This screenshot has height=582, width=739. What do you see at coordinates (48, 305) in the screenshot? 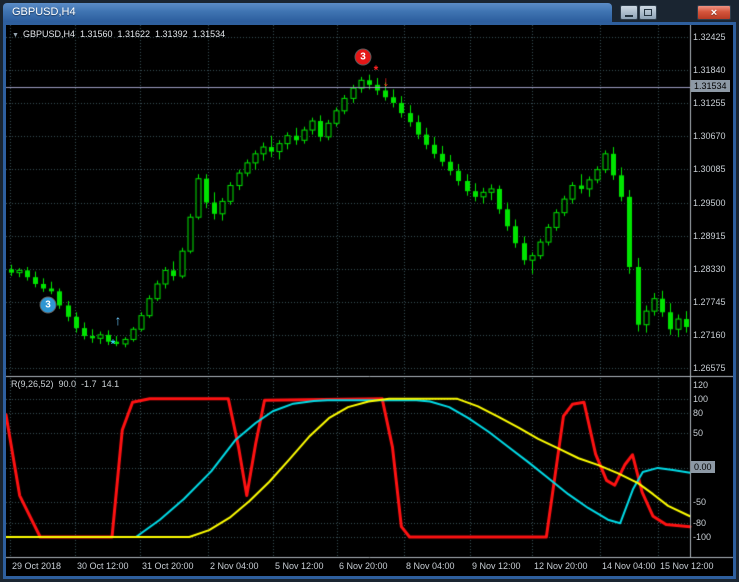
I see `buy-signal-badge: 3` at bounding box center [48, 305].